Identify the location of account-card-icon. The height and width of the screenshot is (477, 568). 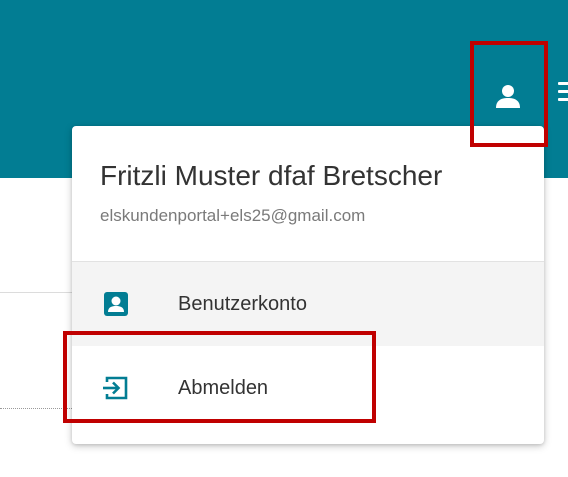
(116, 304).